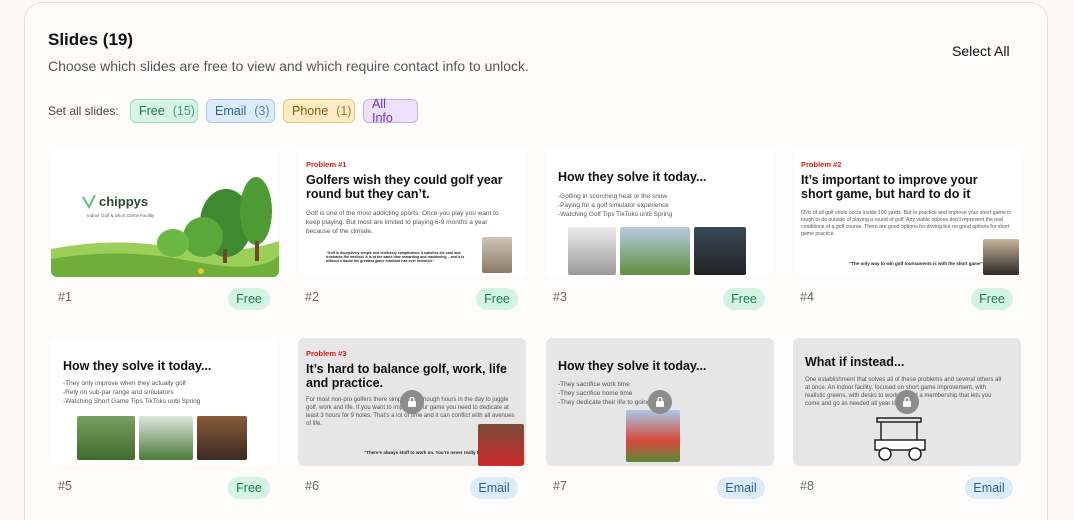 The width and height of the screenshot is (1074, 520). I want to click on slide-line: -They sacrifice home time, so click(595, 393).